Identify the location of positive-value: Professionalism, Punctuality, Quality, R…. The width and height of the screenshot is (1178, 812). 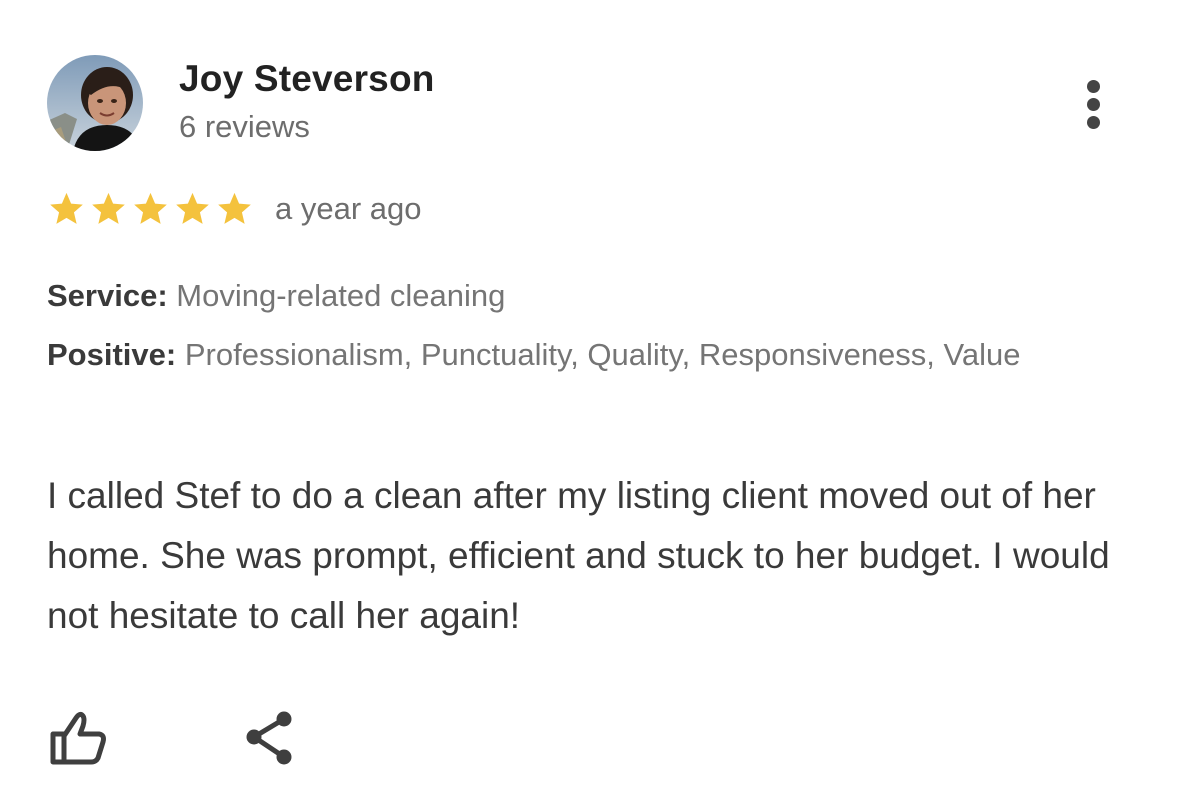
(602, 354).